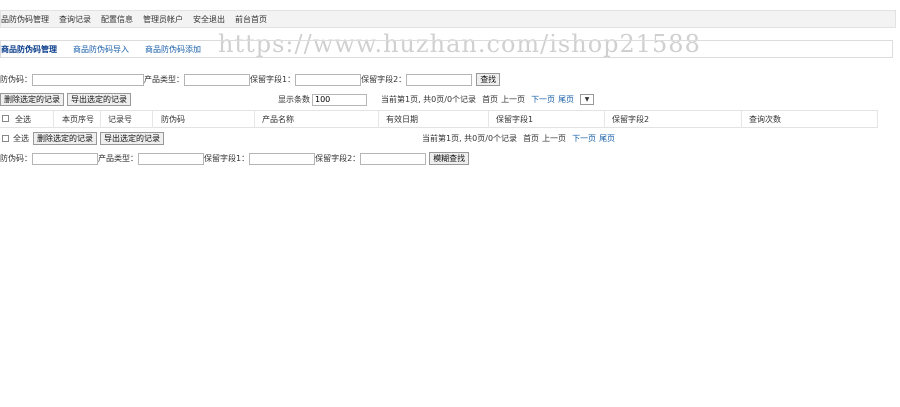  Describe the element at coordinates (32, 99) in the screenshot. I see `delete-selected-button: 删除选定的记录` at that location.